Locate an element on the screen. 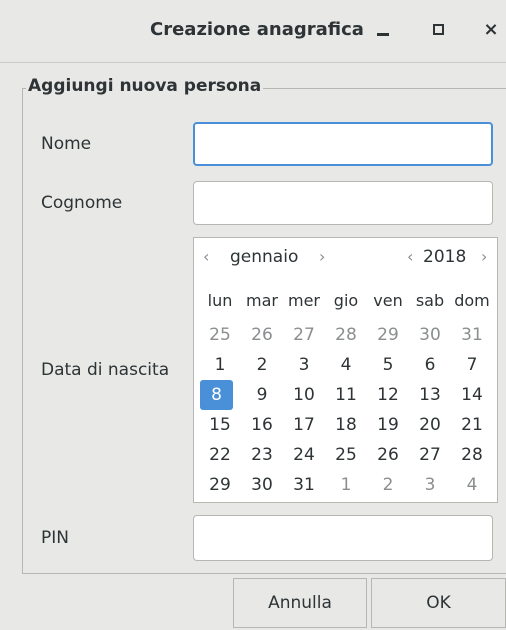  calendar-day: 19 is located at coordinates (388, 425).